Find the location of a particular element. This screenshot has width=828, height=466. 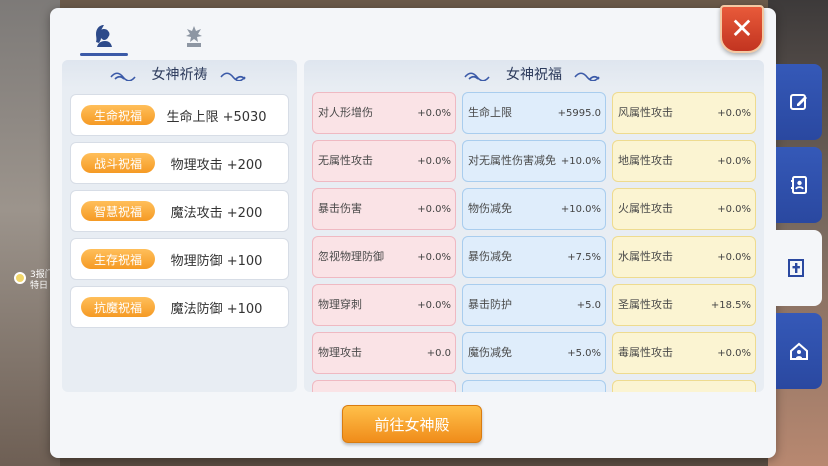

stat-cell: 毒属性攻击 +0.0% is located at coordinates (684, 353).